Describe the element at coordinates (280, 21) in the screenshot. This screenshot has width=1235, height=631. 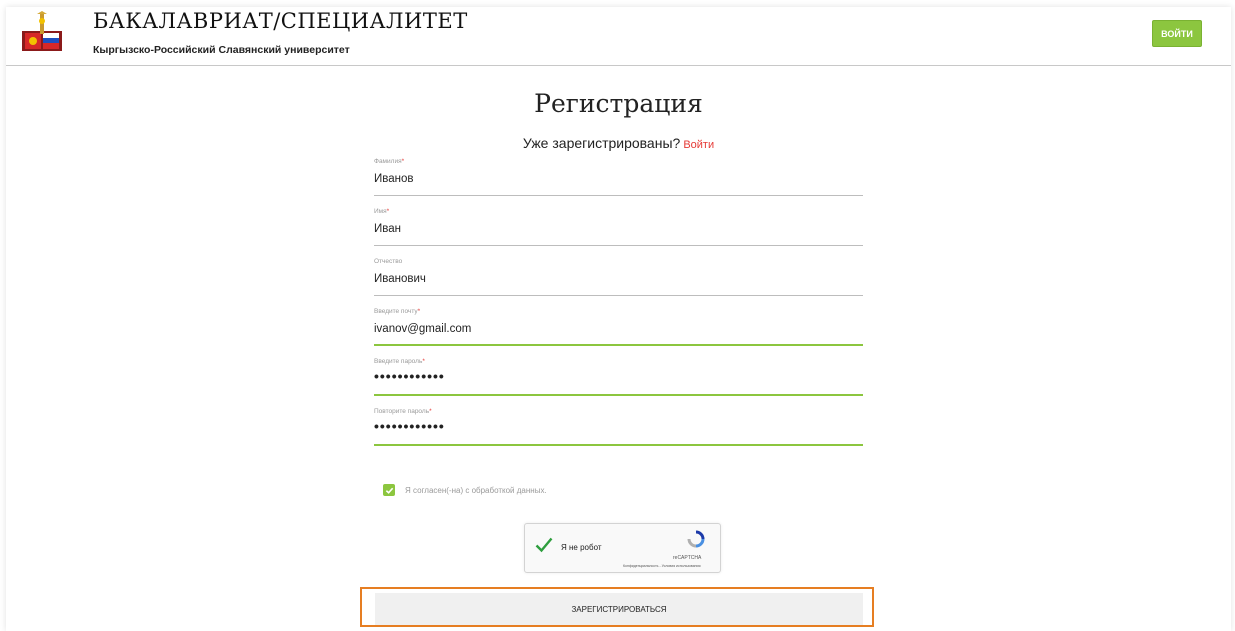
I see `site-title: БАКАЛАВРИАТ/СПЕЦИАЛИТЕТ` at that location.